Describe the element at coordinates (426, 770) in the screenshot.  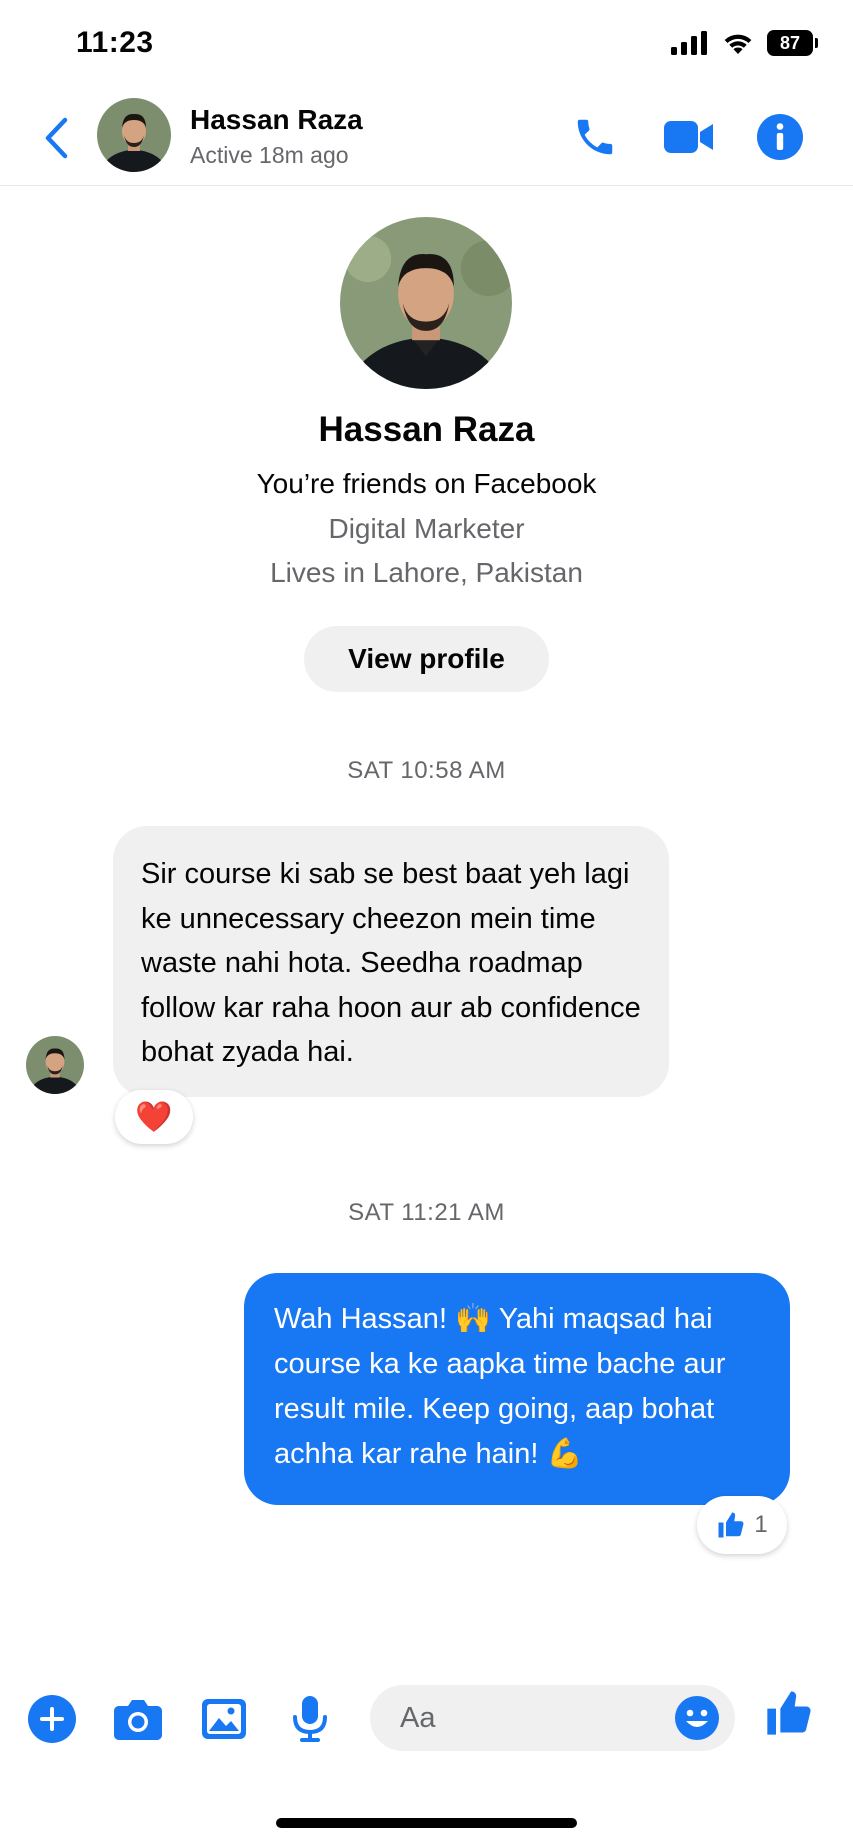
I see `message-timestamp: SAT 10:58 AM` at that location.